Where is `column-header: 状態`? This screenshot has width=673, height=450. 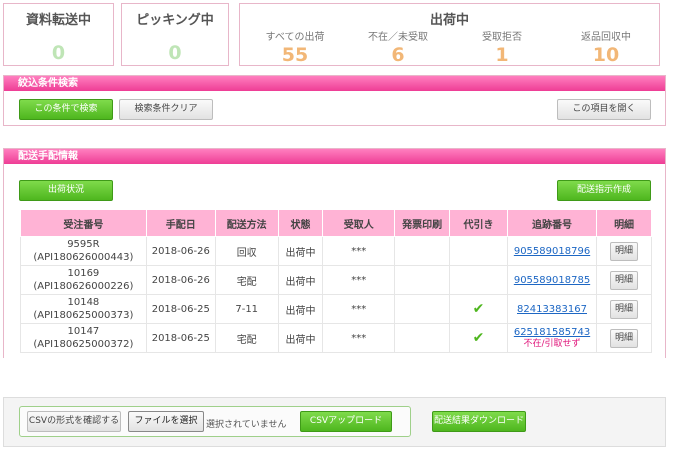 column-header: 状態 is located at coordinates (300, 223).